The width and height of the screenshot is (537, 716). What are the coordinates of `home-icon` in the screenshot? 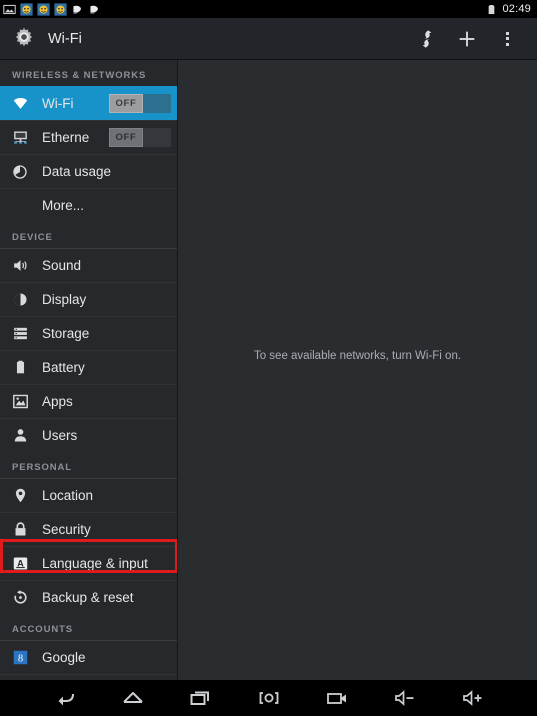 It's located at (132, 697).